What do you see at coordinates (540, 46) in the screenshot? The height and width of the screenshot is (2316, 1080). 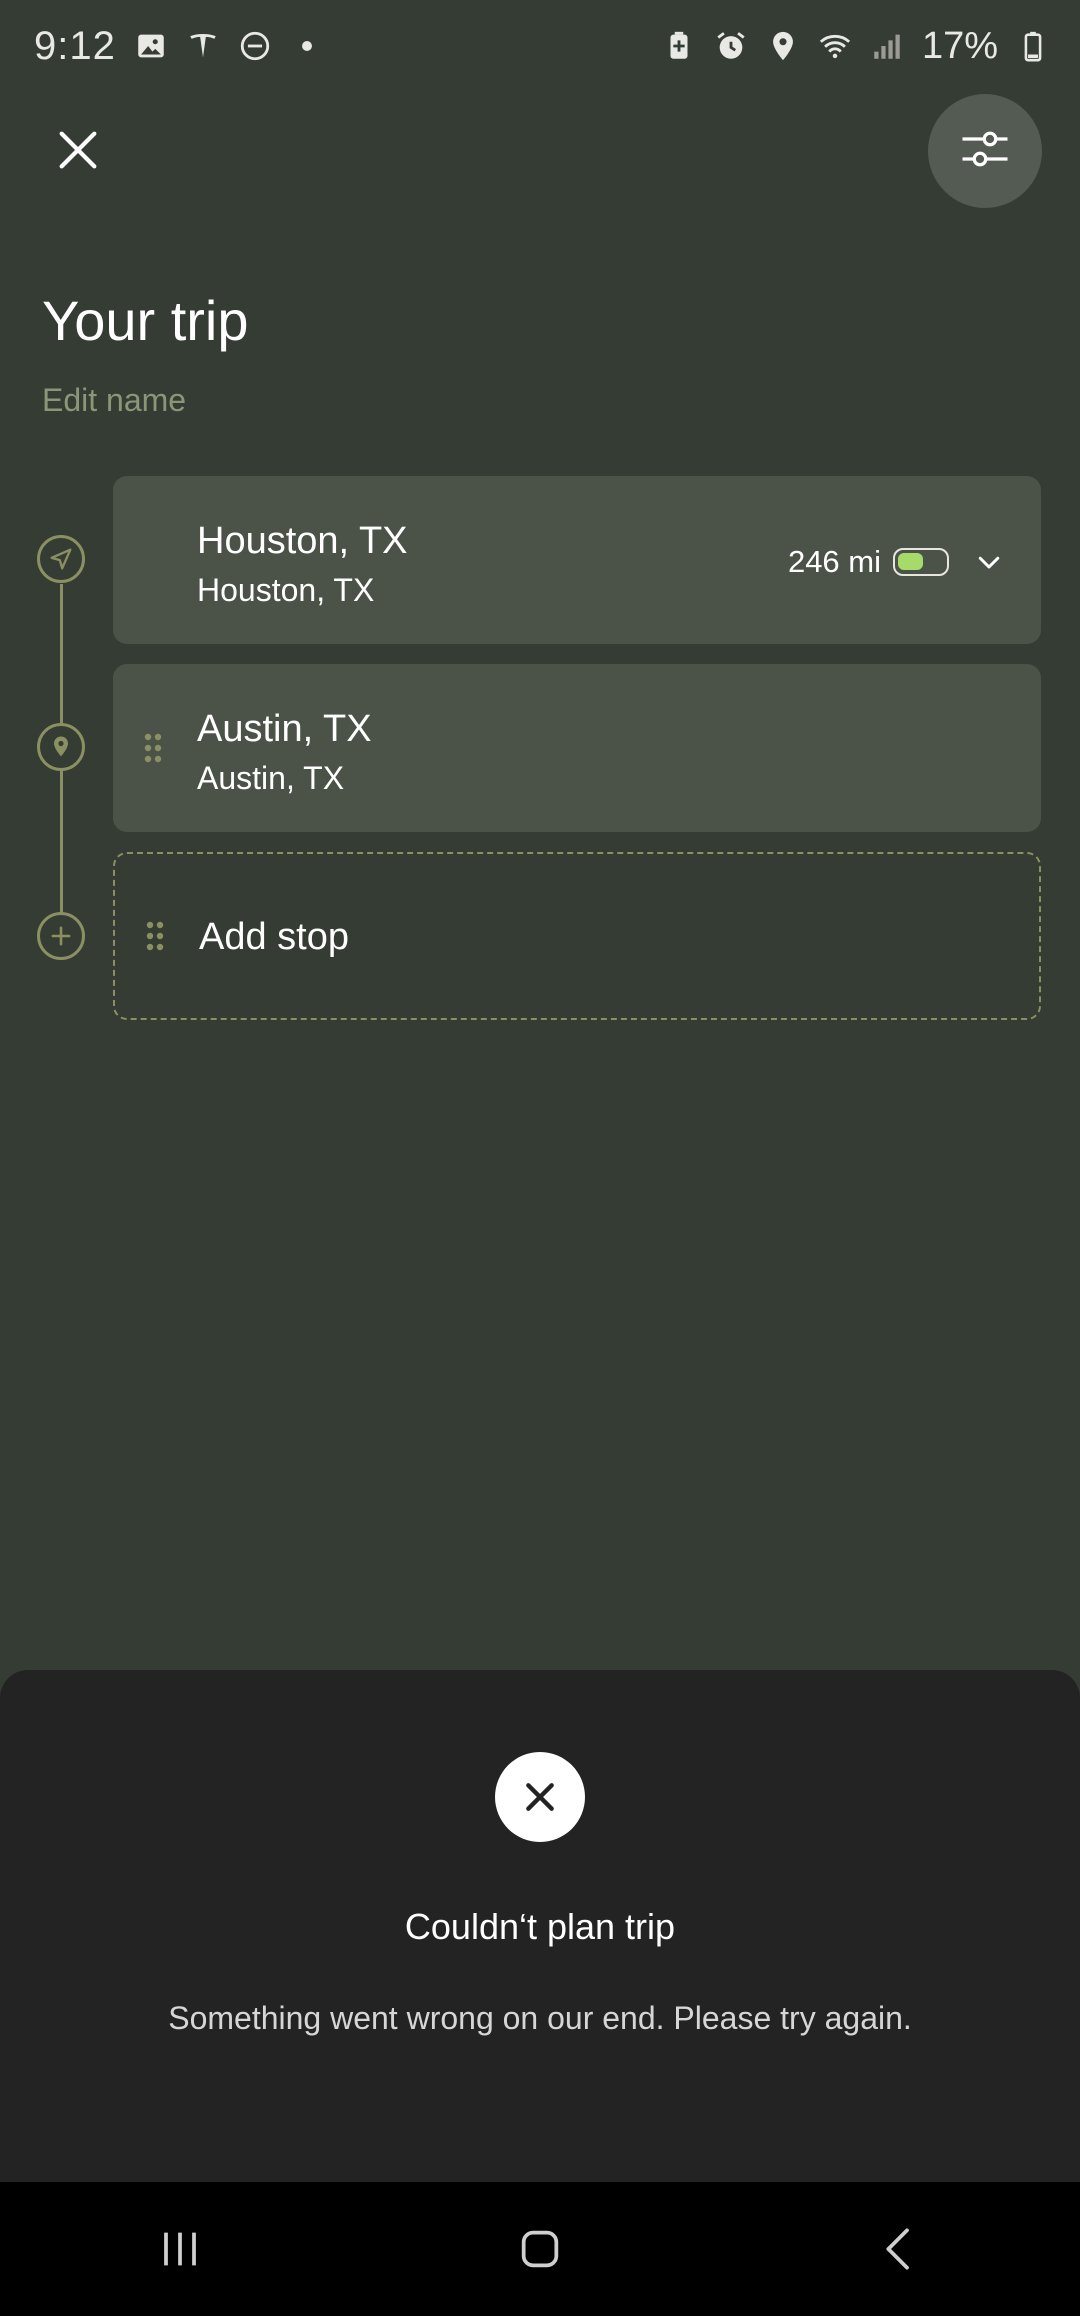 I see `status-bar: 9:12 17%` at bounding box center [540, 46].